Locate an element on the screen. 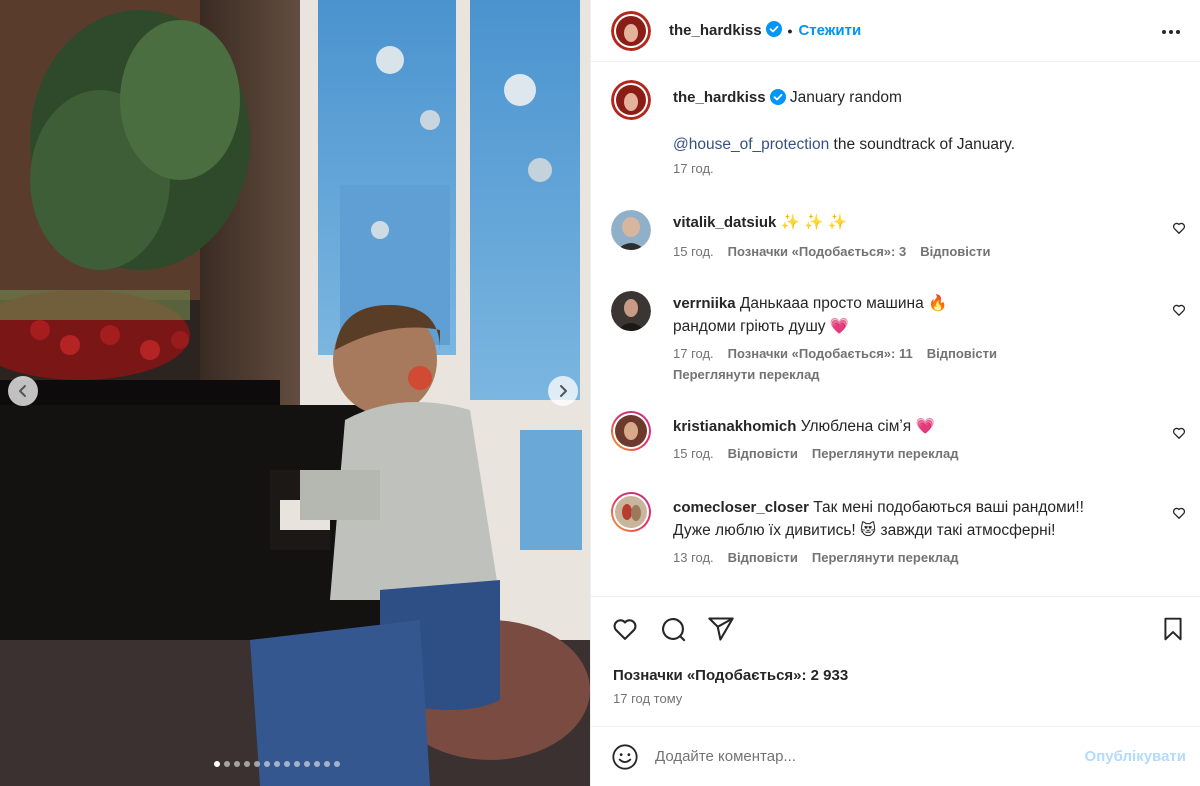  carousel-indicator is located at coordinates (277, 764).